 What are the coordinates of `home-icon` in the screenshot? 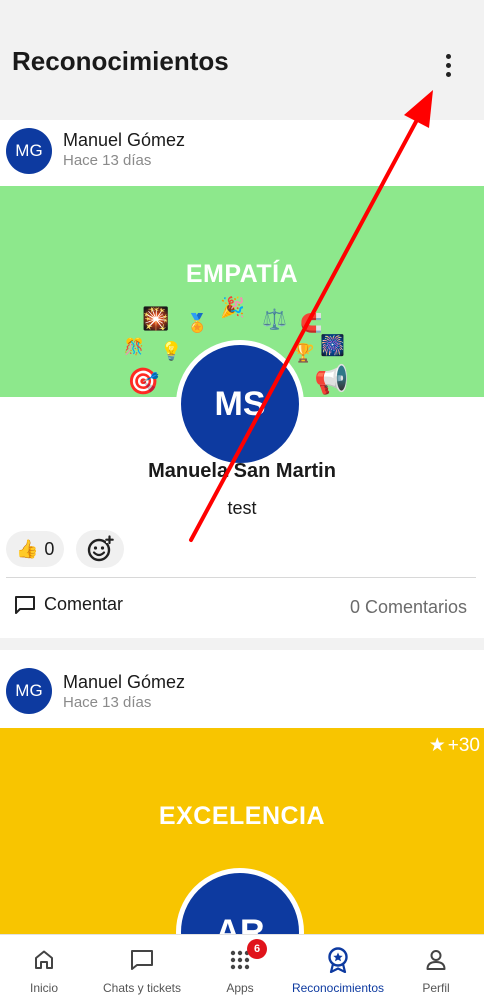 It's located at (44, 959).